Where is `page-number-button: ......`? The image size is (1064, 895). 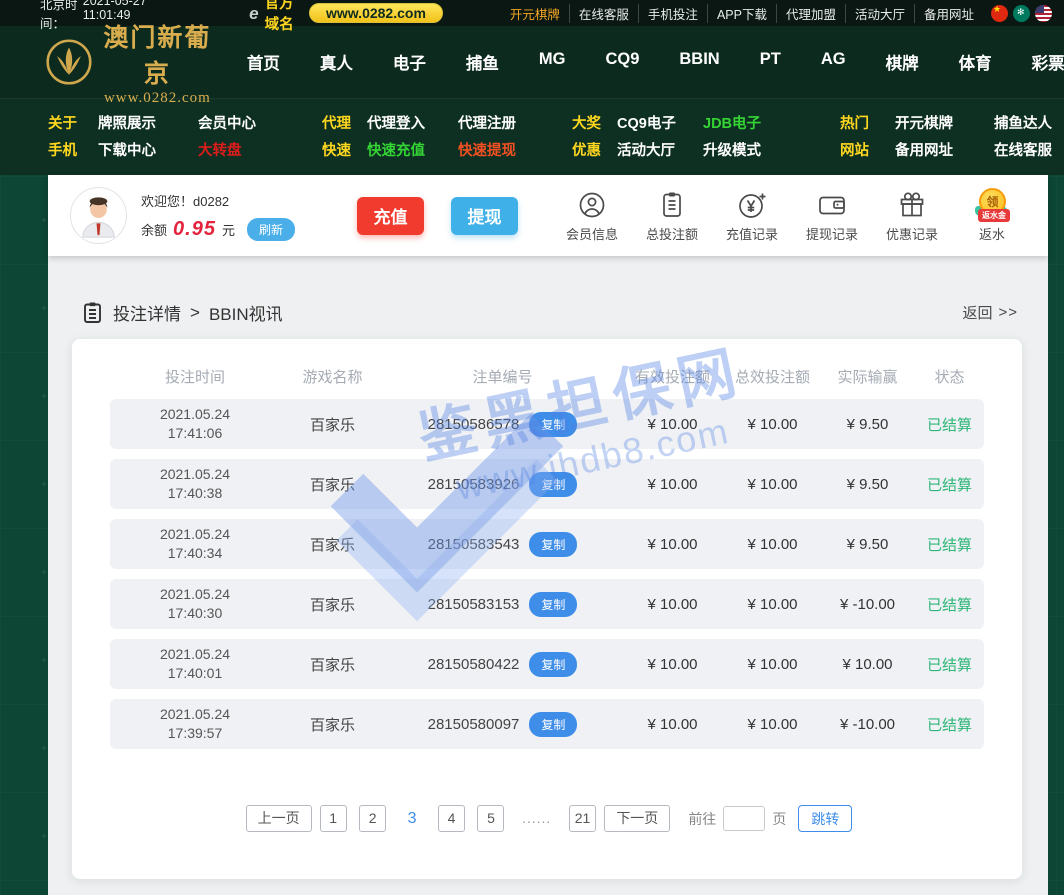
page-number-button: ...... is located at coordinates (536, 818).